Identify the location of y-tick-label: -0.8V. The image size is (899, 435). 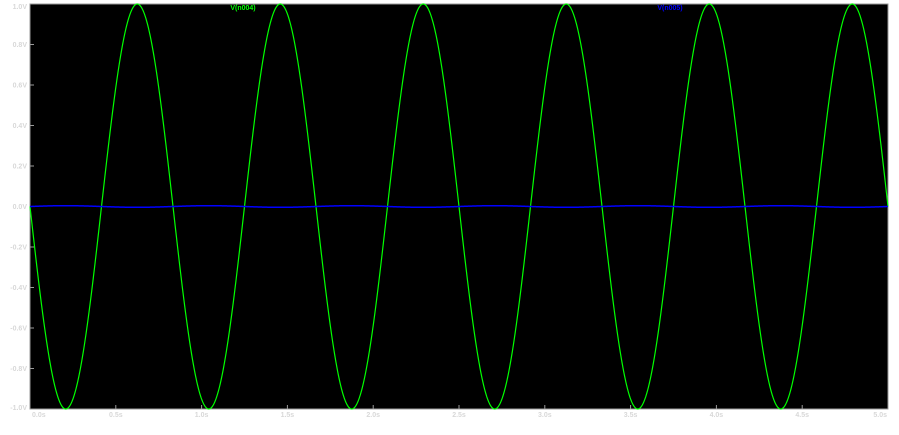
(18, 369).